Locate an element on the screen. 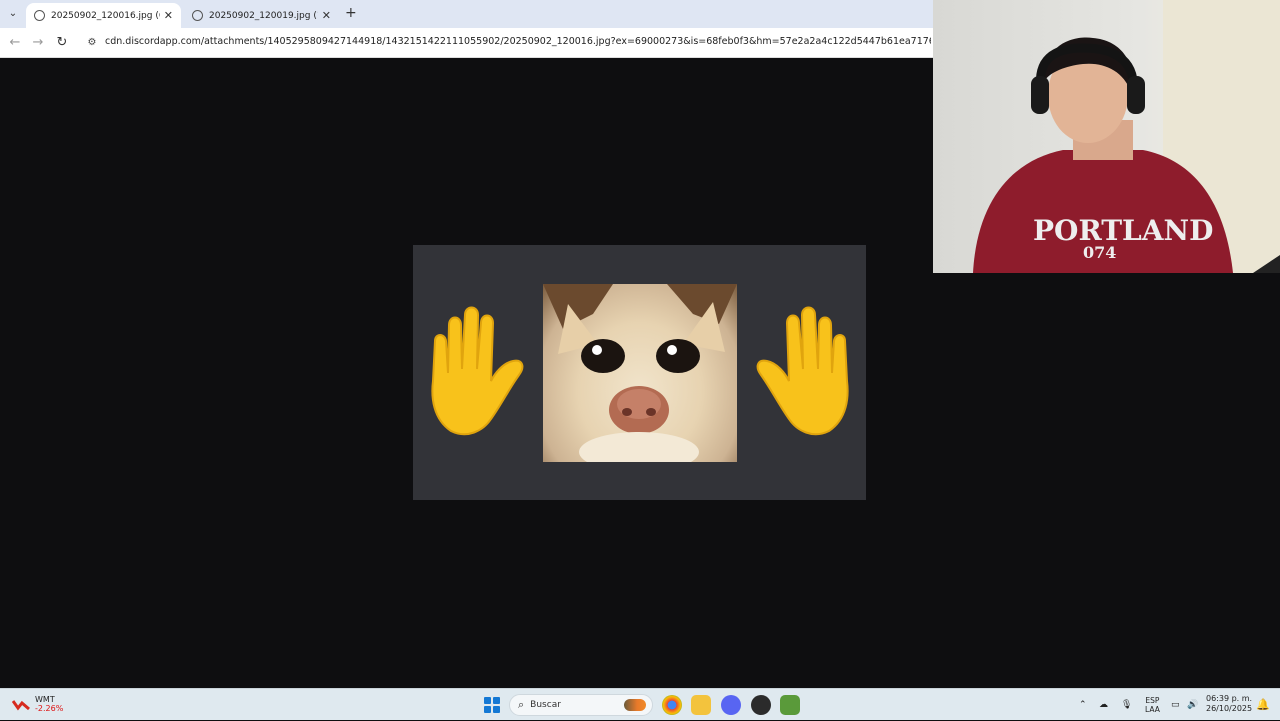 Image resolution: width=1280 pixels, height=721 pixels. taskbar-search: ⌕ Buscar is located at coordinates (581, 705).